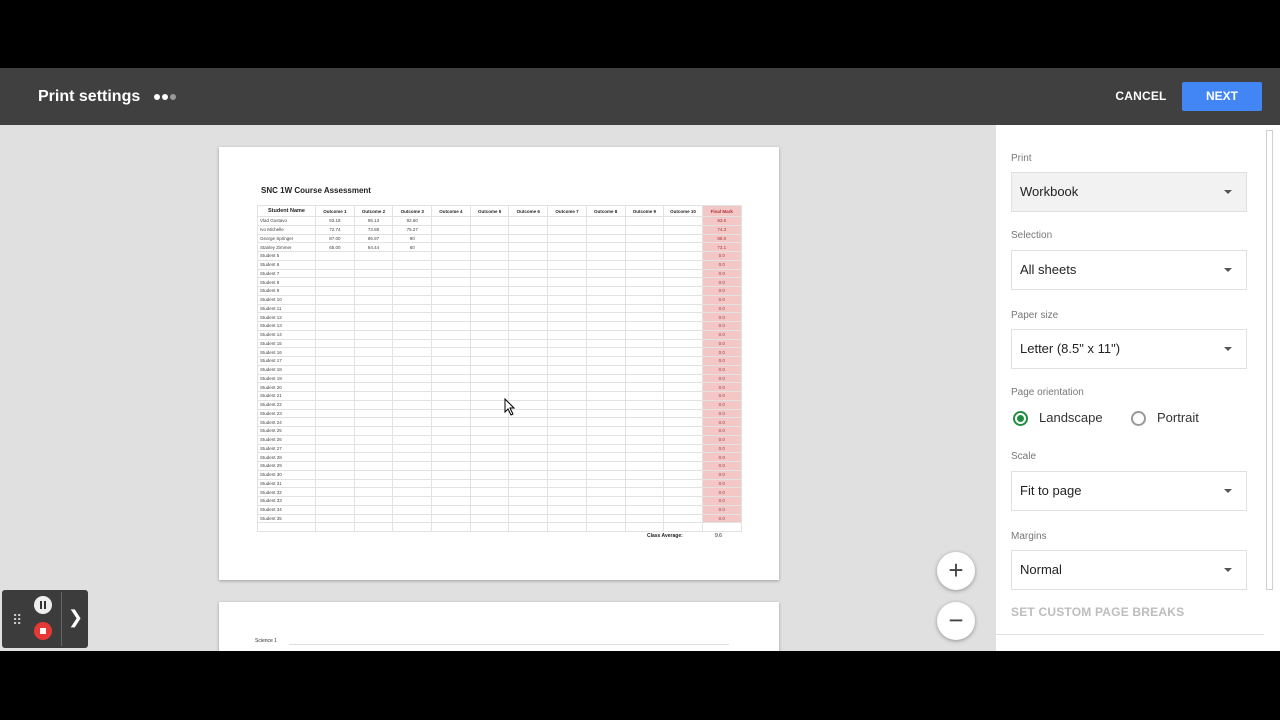 This screenshot has width=1280, height=720. I want to click on print-select: Workbook, so click(1129, 192).